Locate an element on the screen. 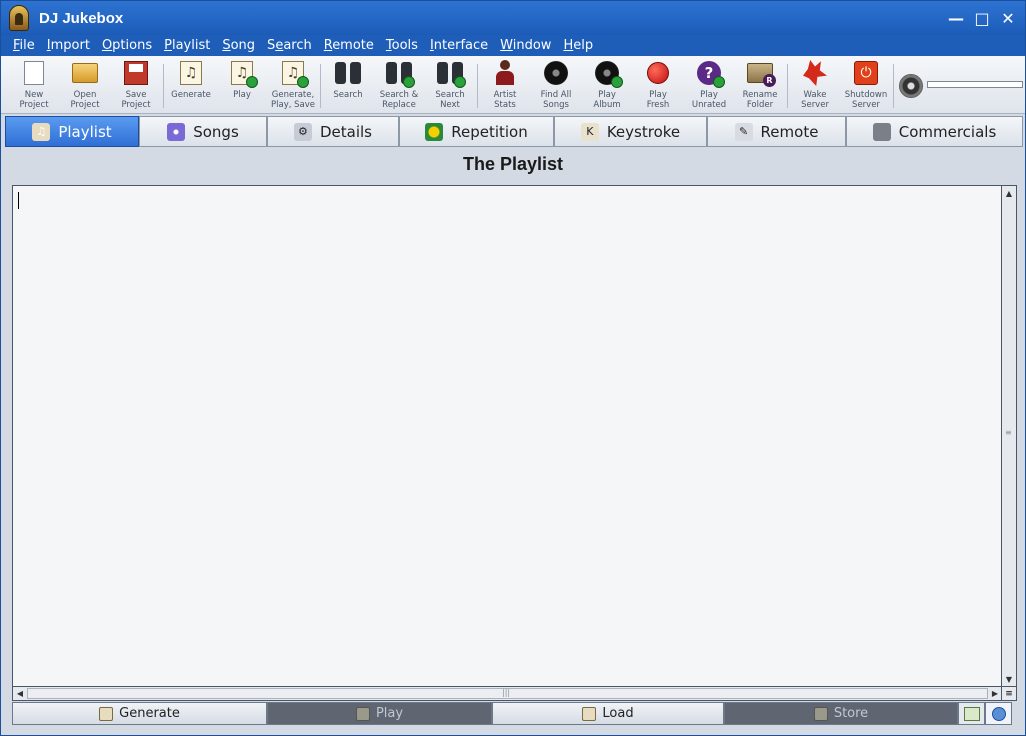 This screenshot has width=1026, height=736. menu-label-part: W is located at coordinates (506, 45).